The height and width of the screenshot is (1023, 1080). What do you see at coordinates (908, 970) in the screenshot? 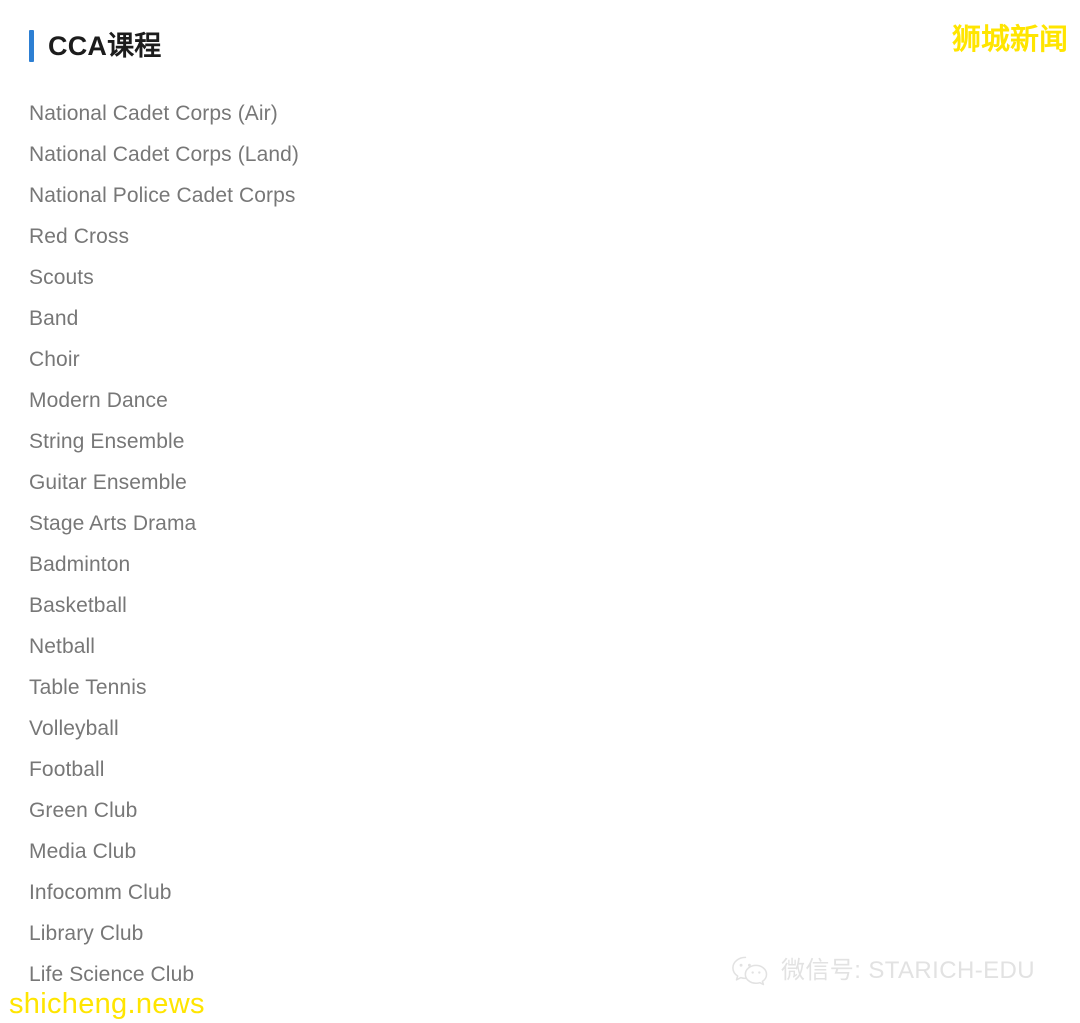
I see `wechat-id-text: 微信号: STARICH-EDU` at bounding box center [908, 970].